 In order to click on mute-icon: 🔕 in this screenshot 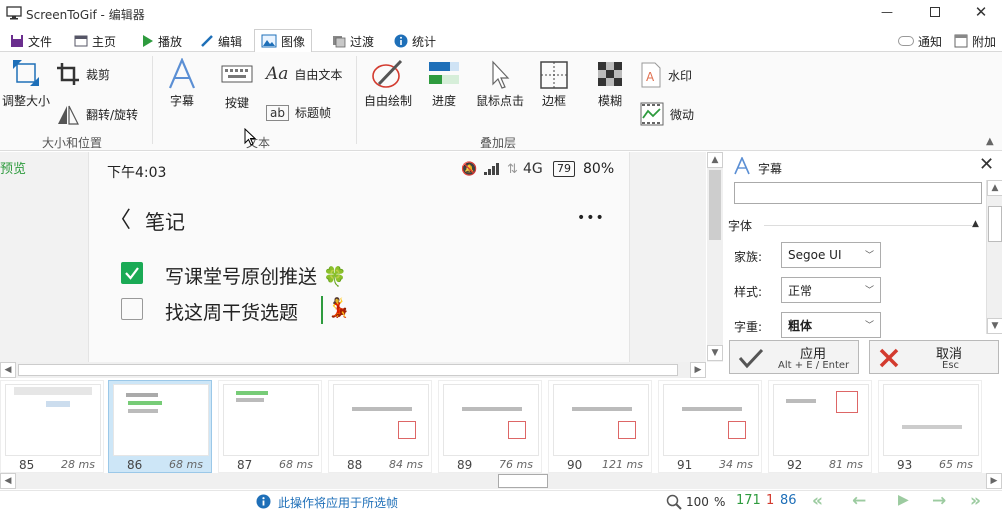, I will do `click(469, 169)`.